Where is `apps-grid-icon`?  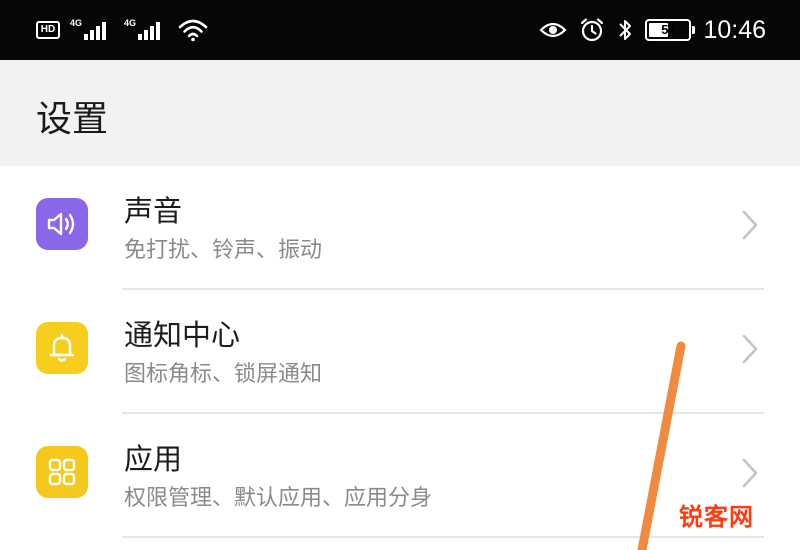
apps-grid-icon is located at coordinates (62, 472).